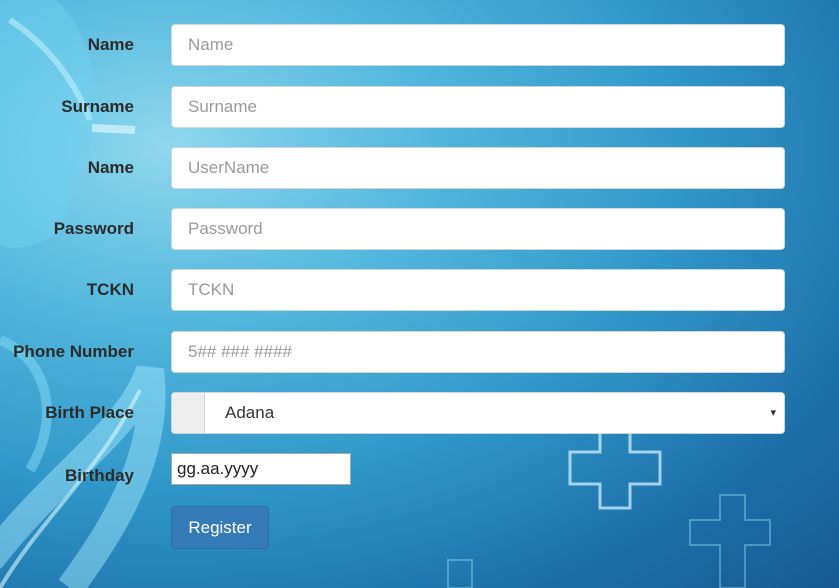  I want to click on password-input, so click(478, 229).